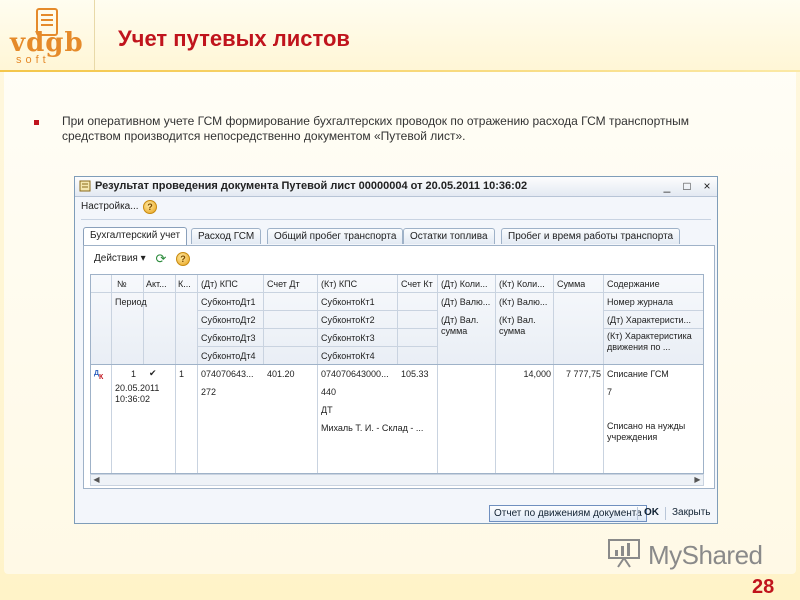  What do you see at coordinates (583, 374) in the screenshot?
I see `row-summa: 7 777,75` at bounding box center [583, 374].